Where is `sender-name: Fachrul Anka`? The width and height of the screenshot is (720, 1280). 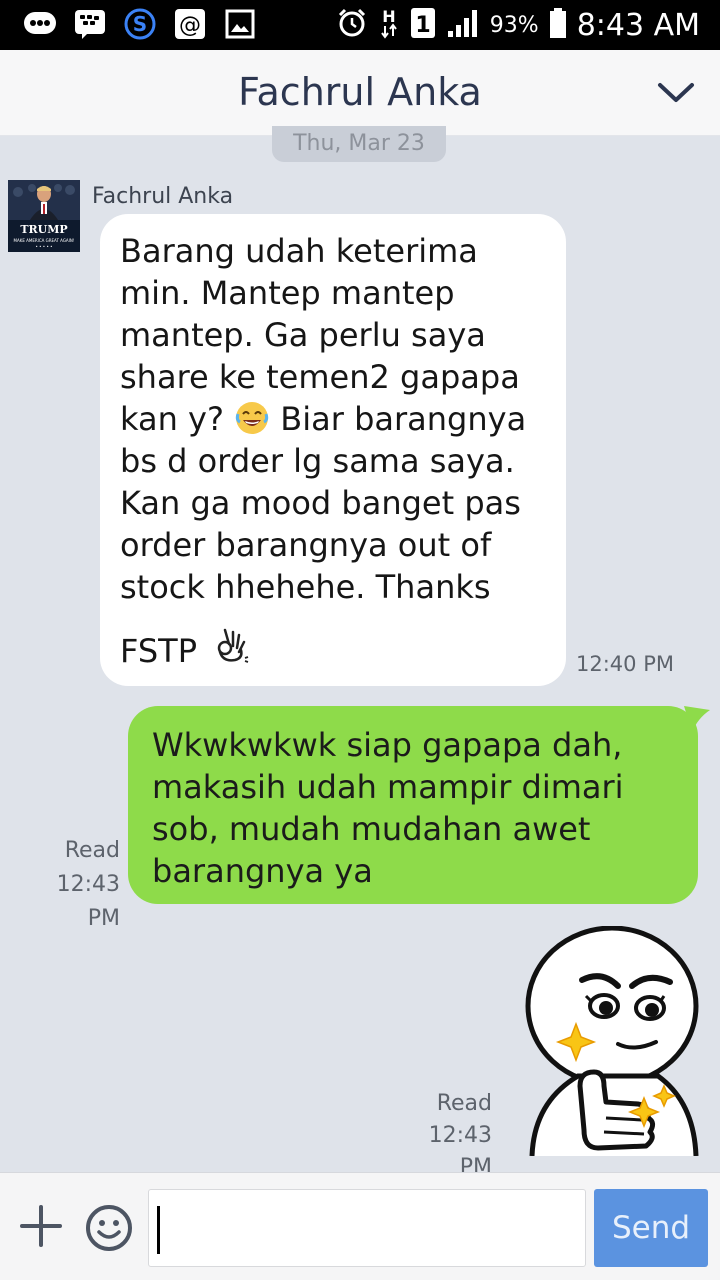 sender-name: Fachrul Anka is located at coordinates (163, 196).